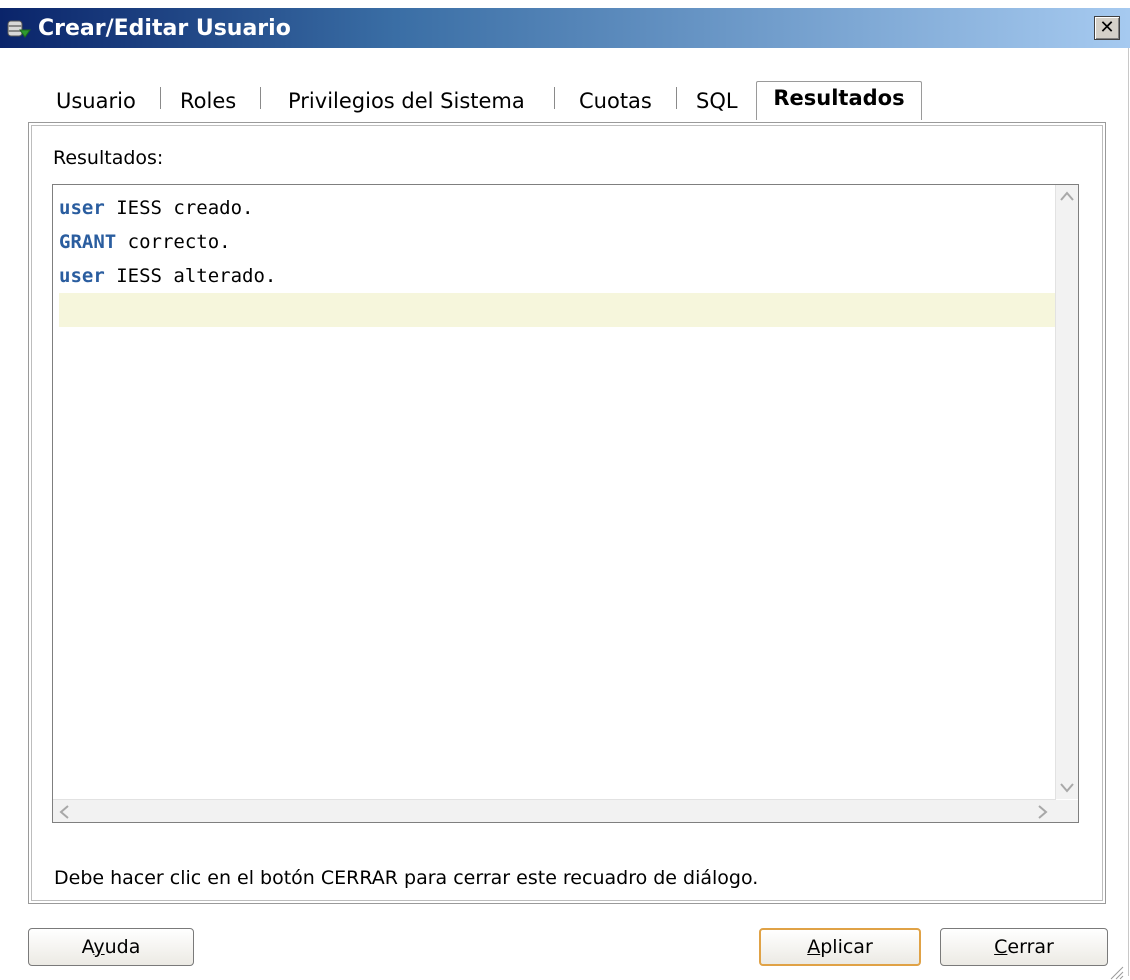 This screenshot has height=980, width=1130. I want to click on apply-button-label: Aplicar, so click(840, 947).